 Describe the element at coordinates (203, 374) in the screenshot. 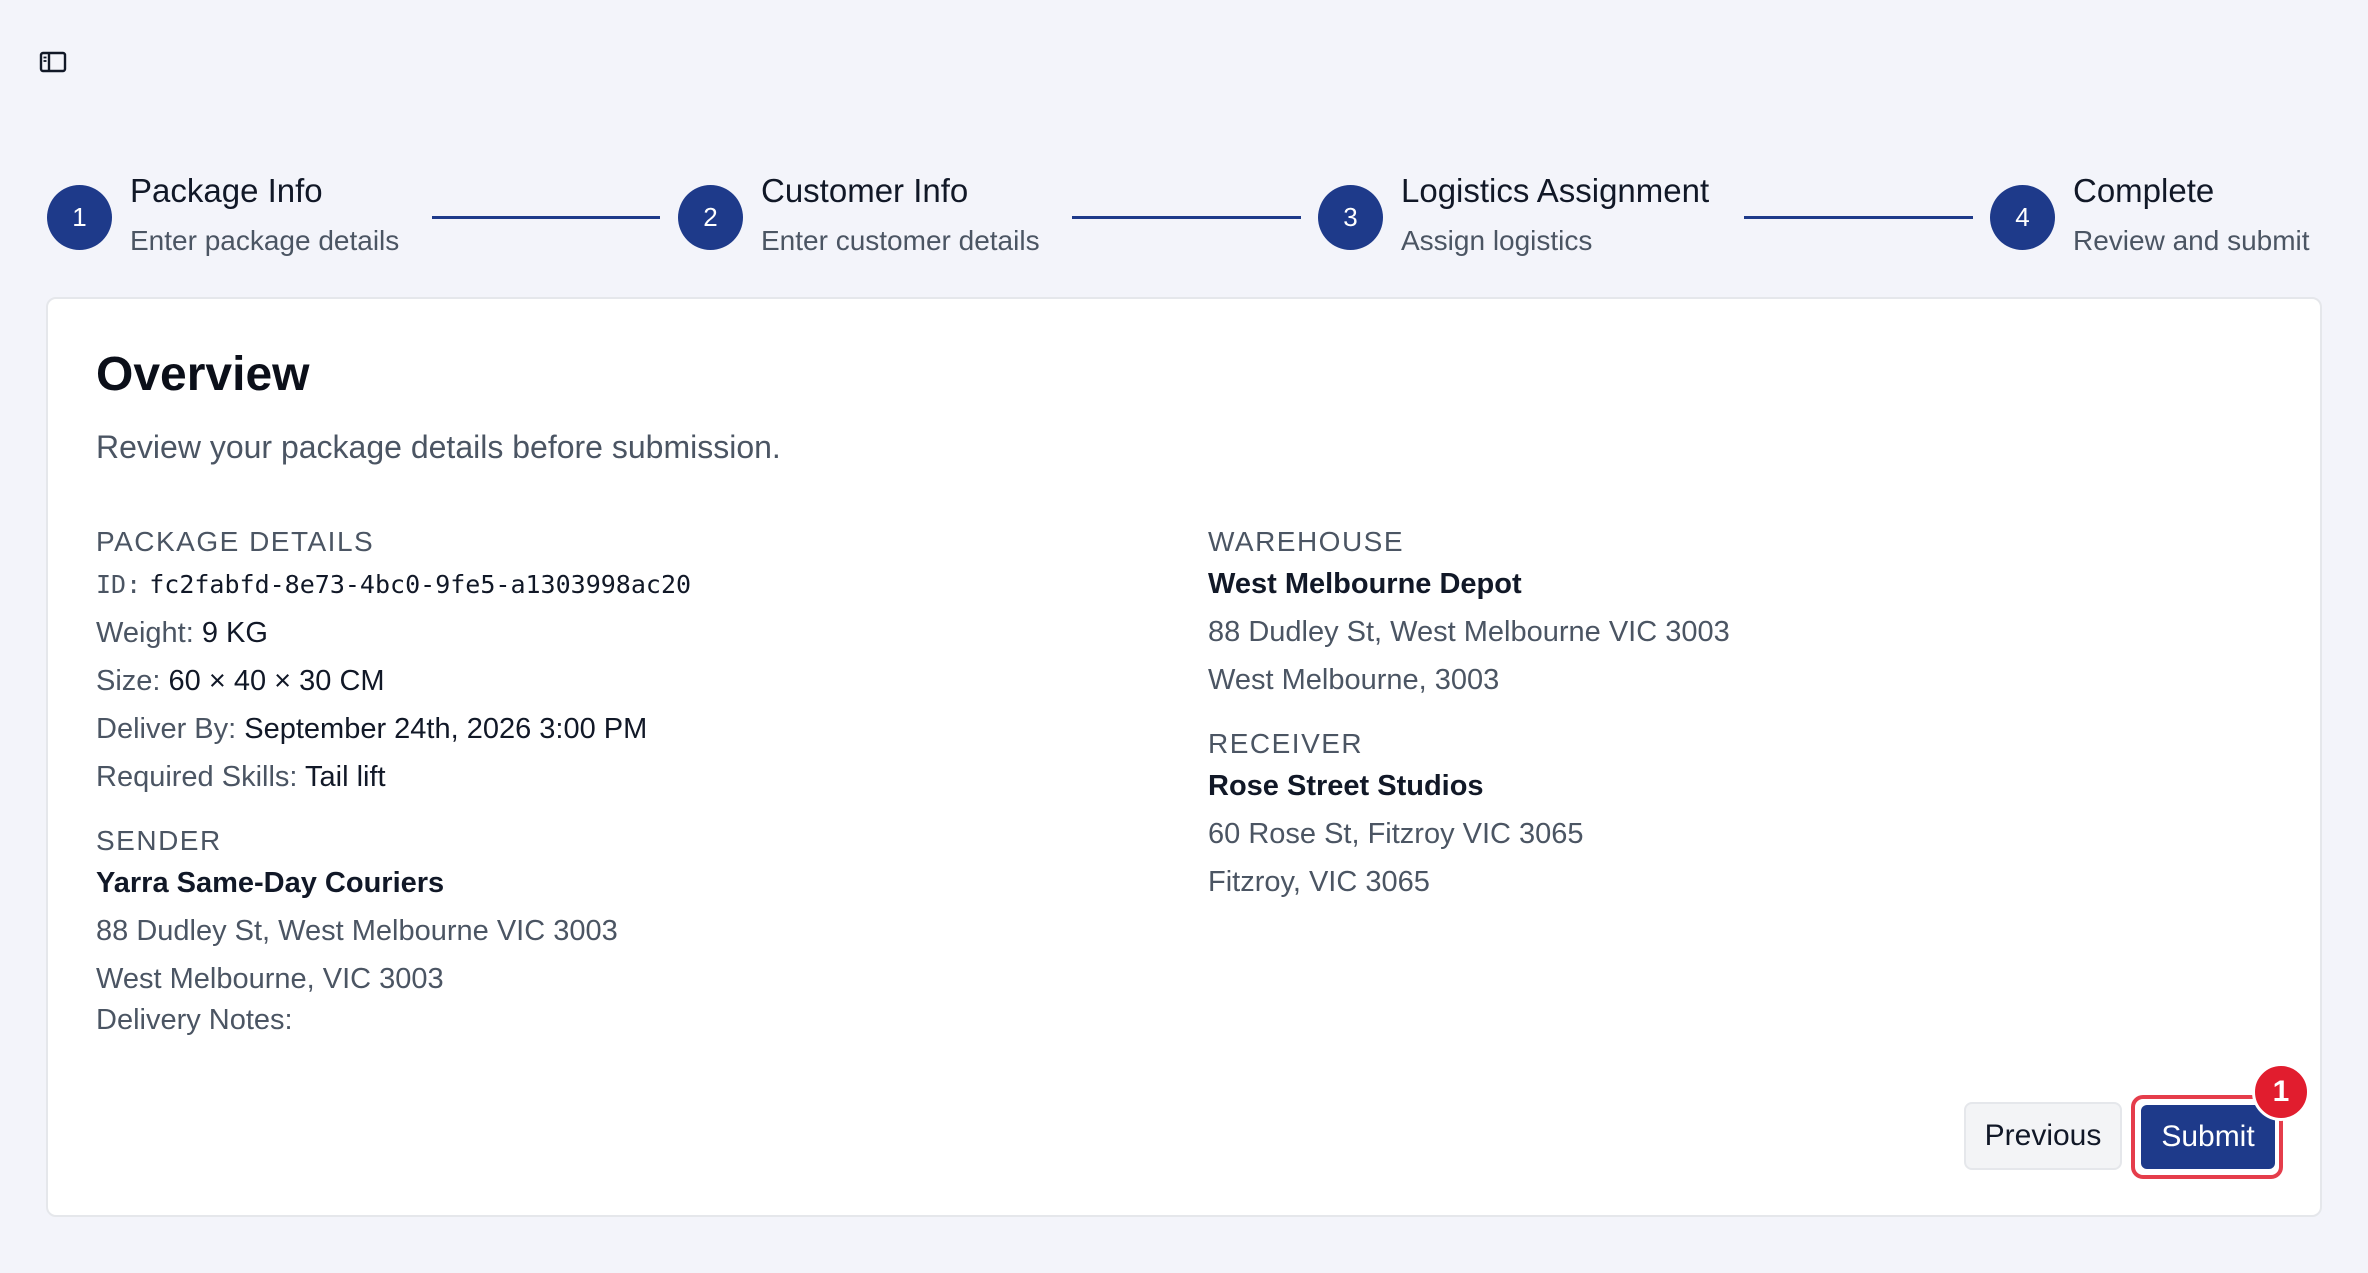

I see `page-title: Overview` at that location.